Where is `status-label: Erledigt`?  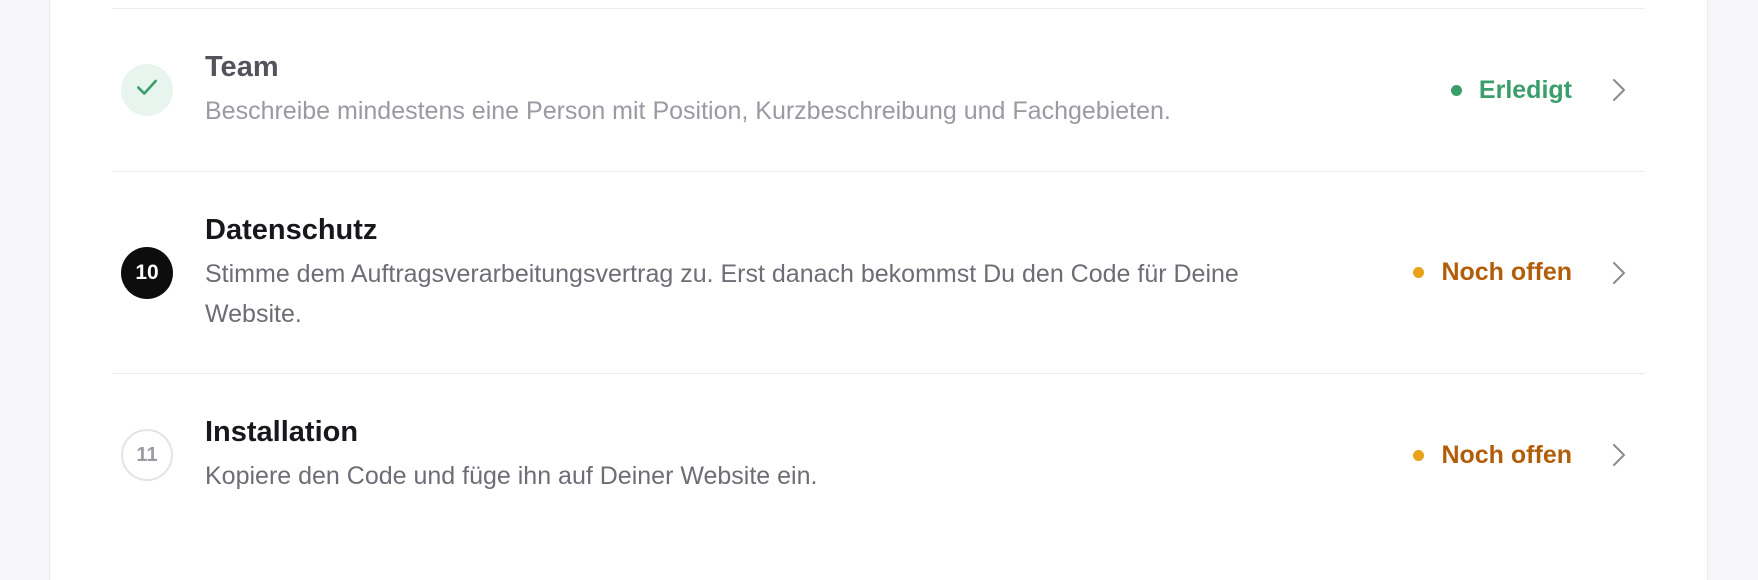 status-label: Erledigt is located at coordinates (1525, 89).